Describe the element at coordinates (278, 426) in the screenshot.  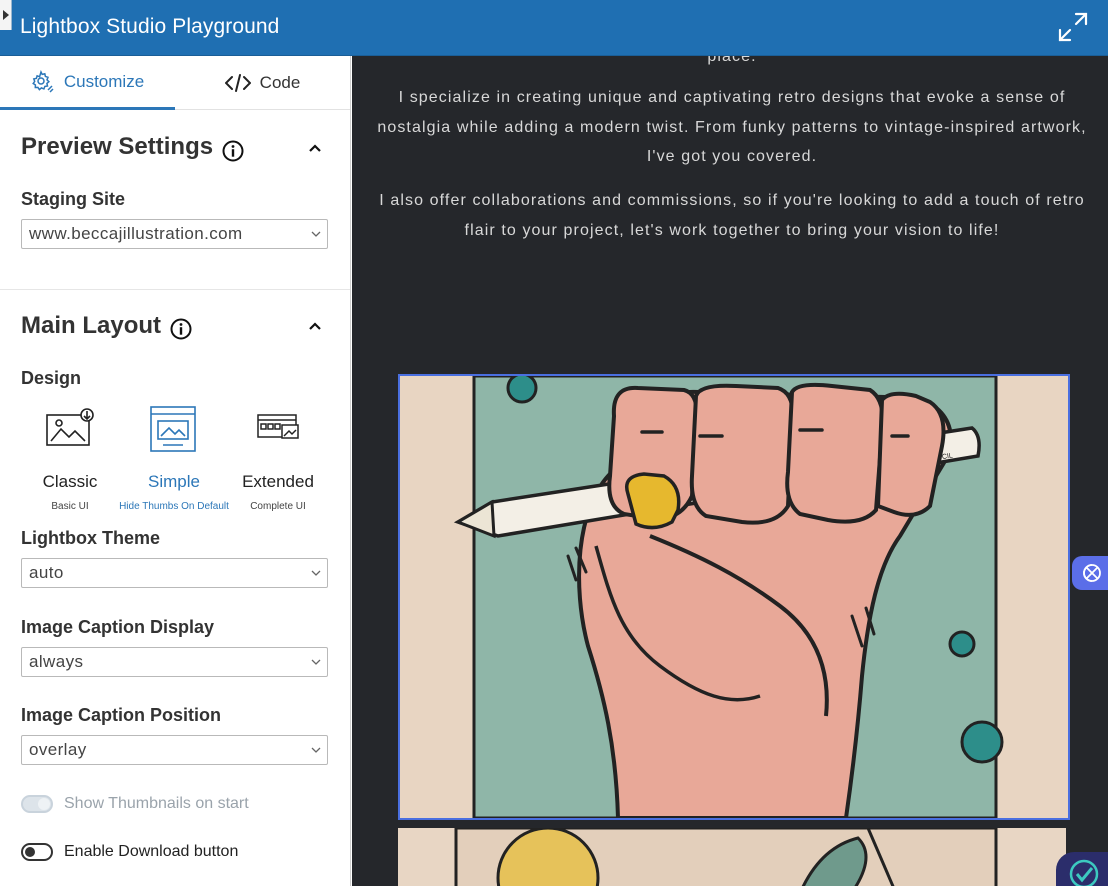
I see `extended-layout-icon` at that location.